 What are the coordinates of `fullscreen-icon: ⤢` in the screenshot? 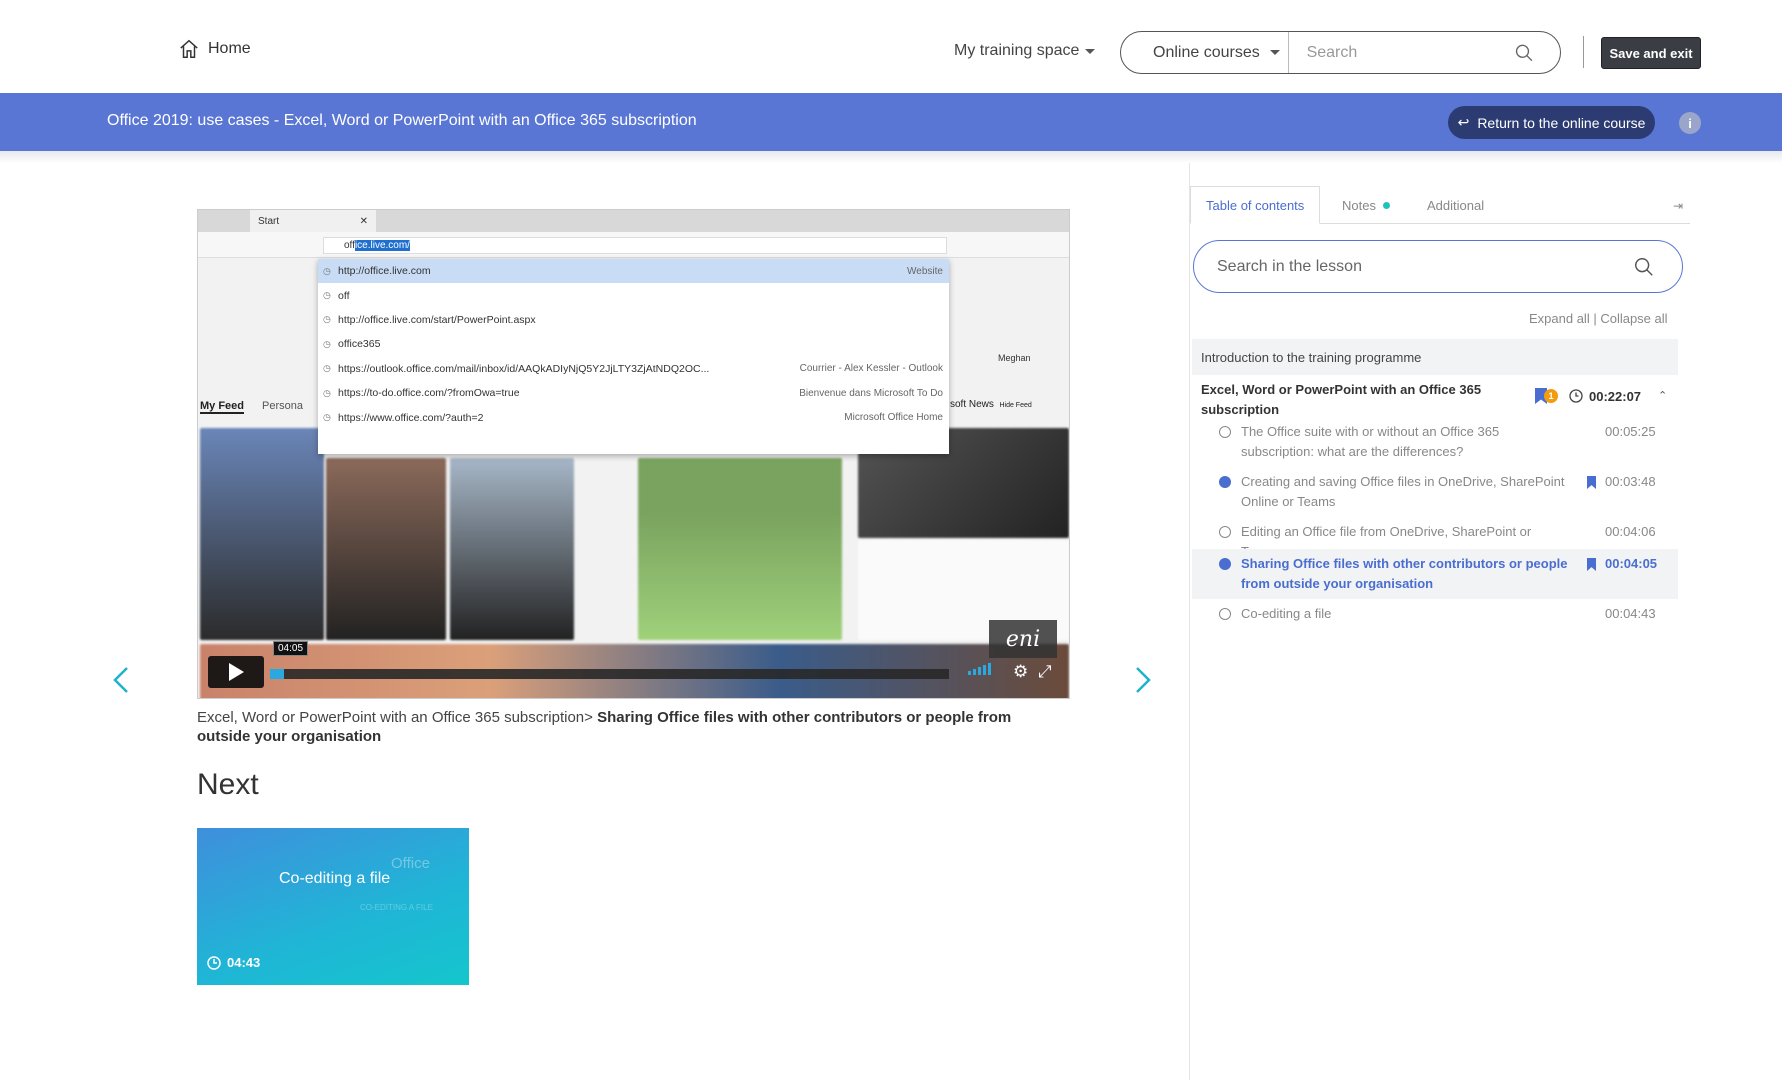 It's located at (1045, 672).